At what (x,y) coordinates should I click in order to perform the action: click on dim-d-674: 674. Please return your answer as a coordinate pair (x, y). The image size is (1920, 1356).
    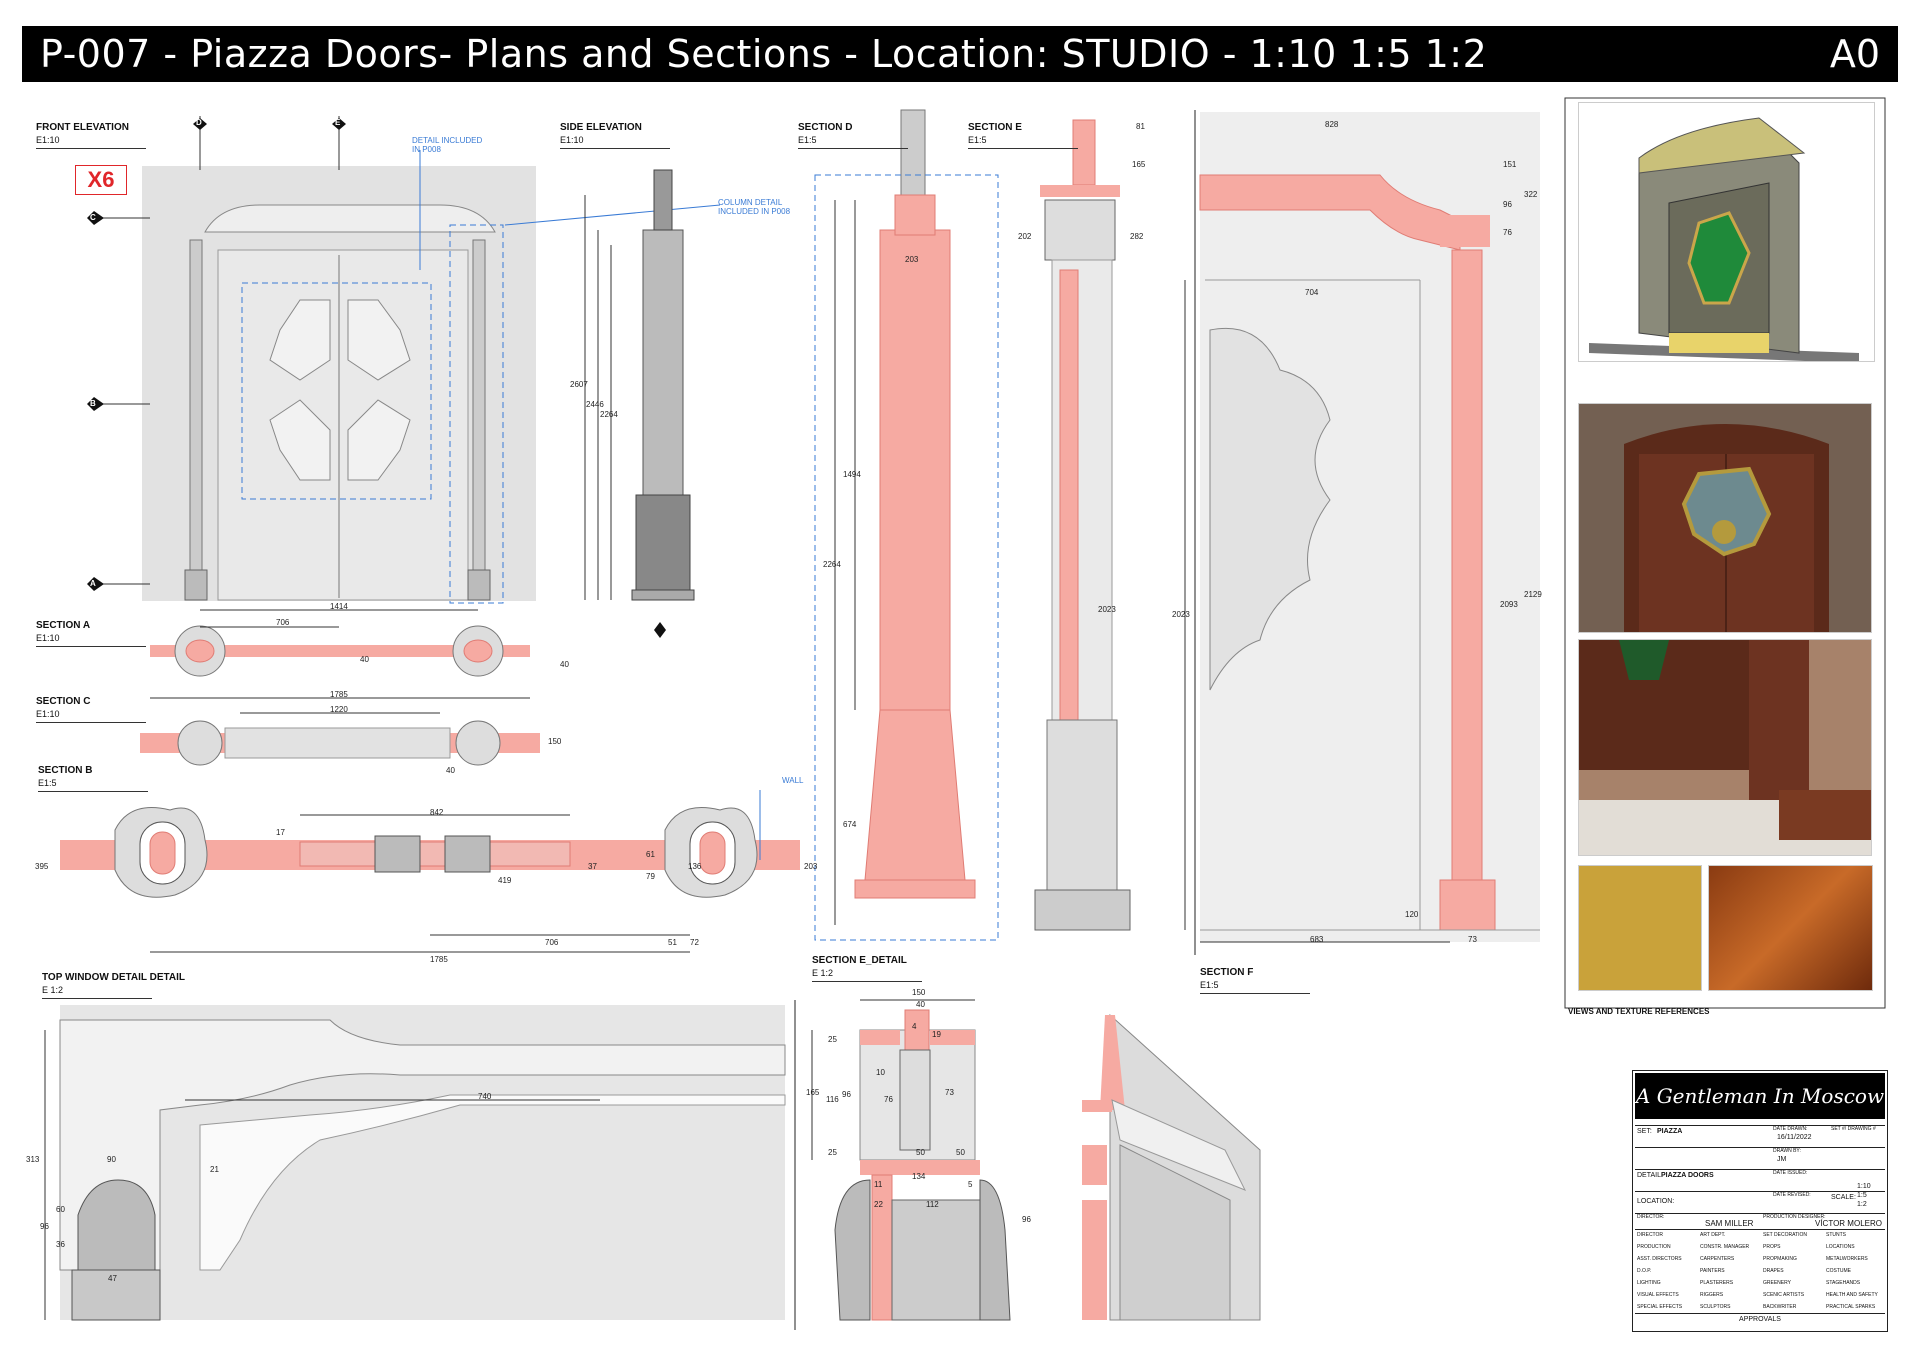
    Looking at the image, I should click on (850, 824).